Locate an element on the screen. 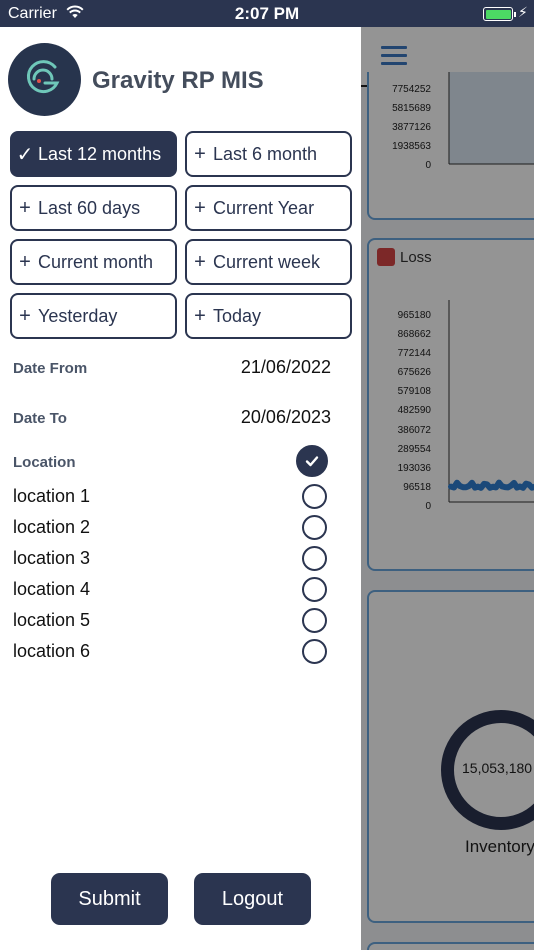  filter-current-week: + Current week is located at coordinates (268, 262).